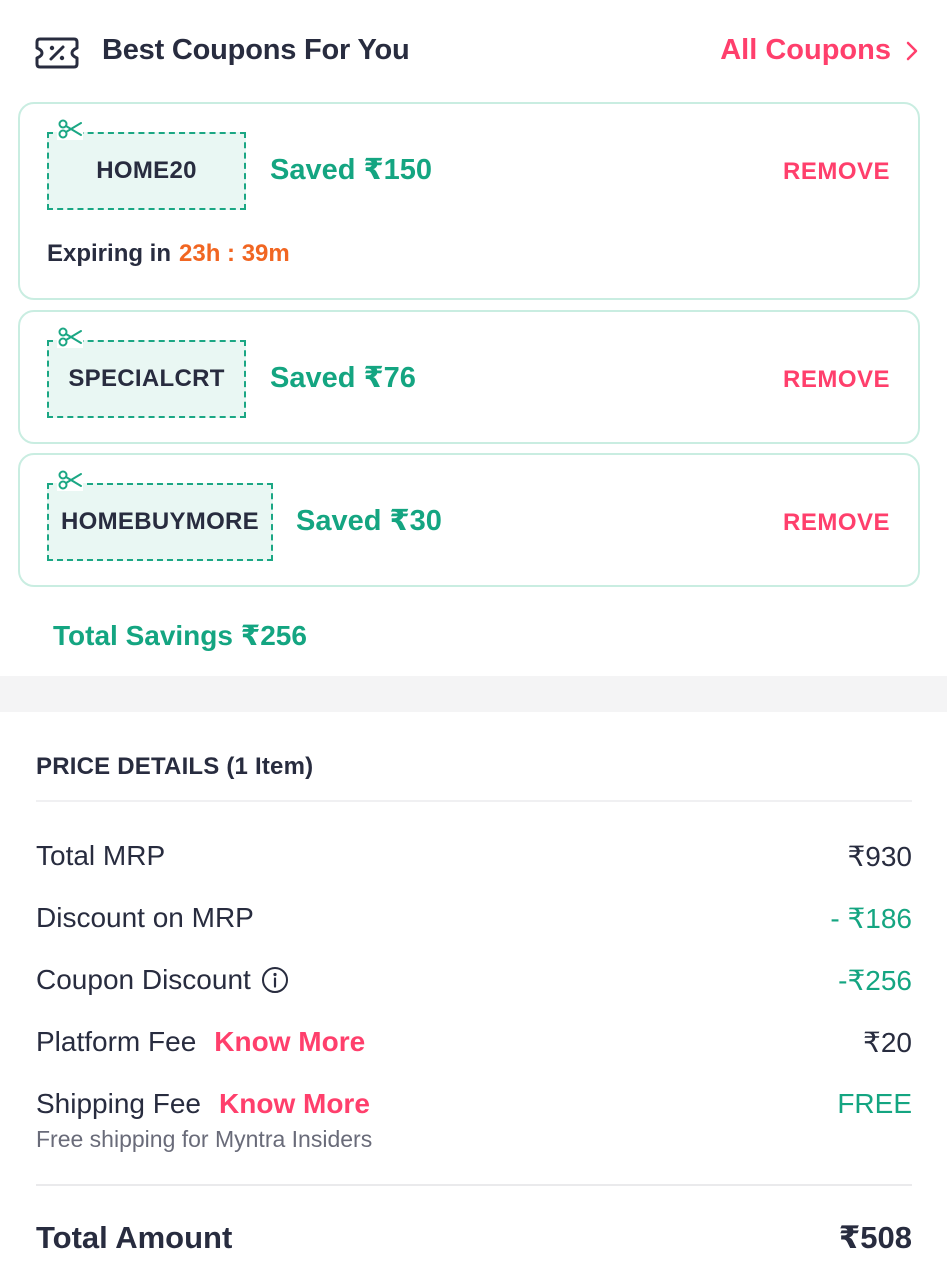  Describe the element at coordinates (204, 1139) in the screenshot. I see `shipping-note: Free shipping for Myntra Insiders` at that location.